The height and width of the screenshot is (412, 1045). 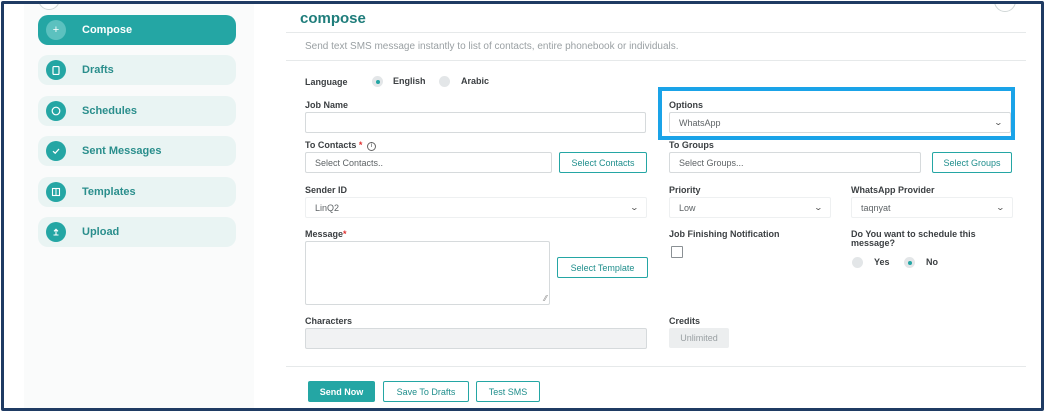 What do you see at coordinates (699, 338) in the screenshot?
I see `credits-value: Unlimited` at bounding box center [699, 338].